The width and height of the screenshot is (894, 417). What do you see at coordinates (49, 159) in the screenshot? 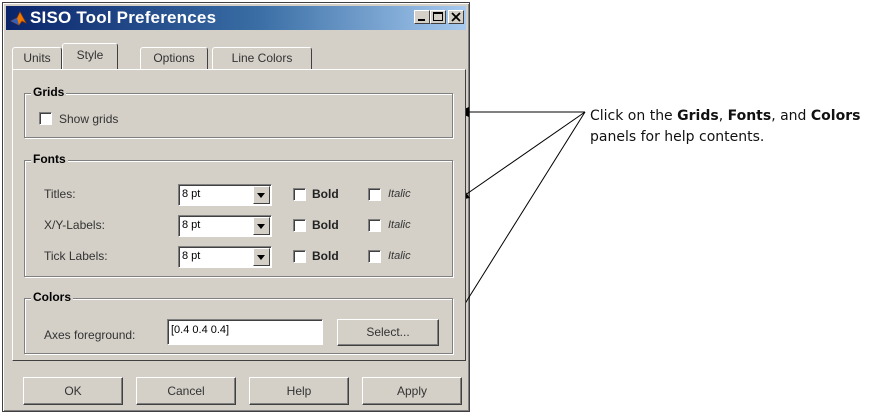
I see `fonts-panel-title: Fonts` at bounding box center [49, 159].